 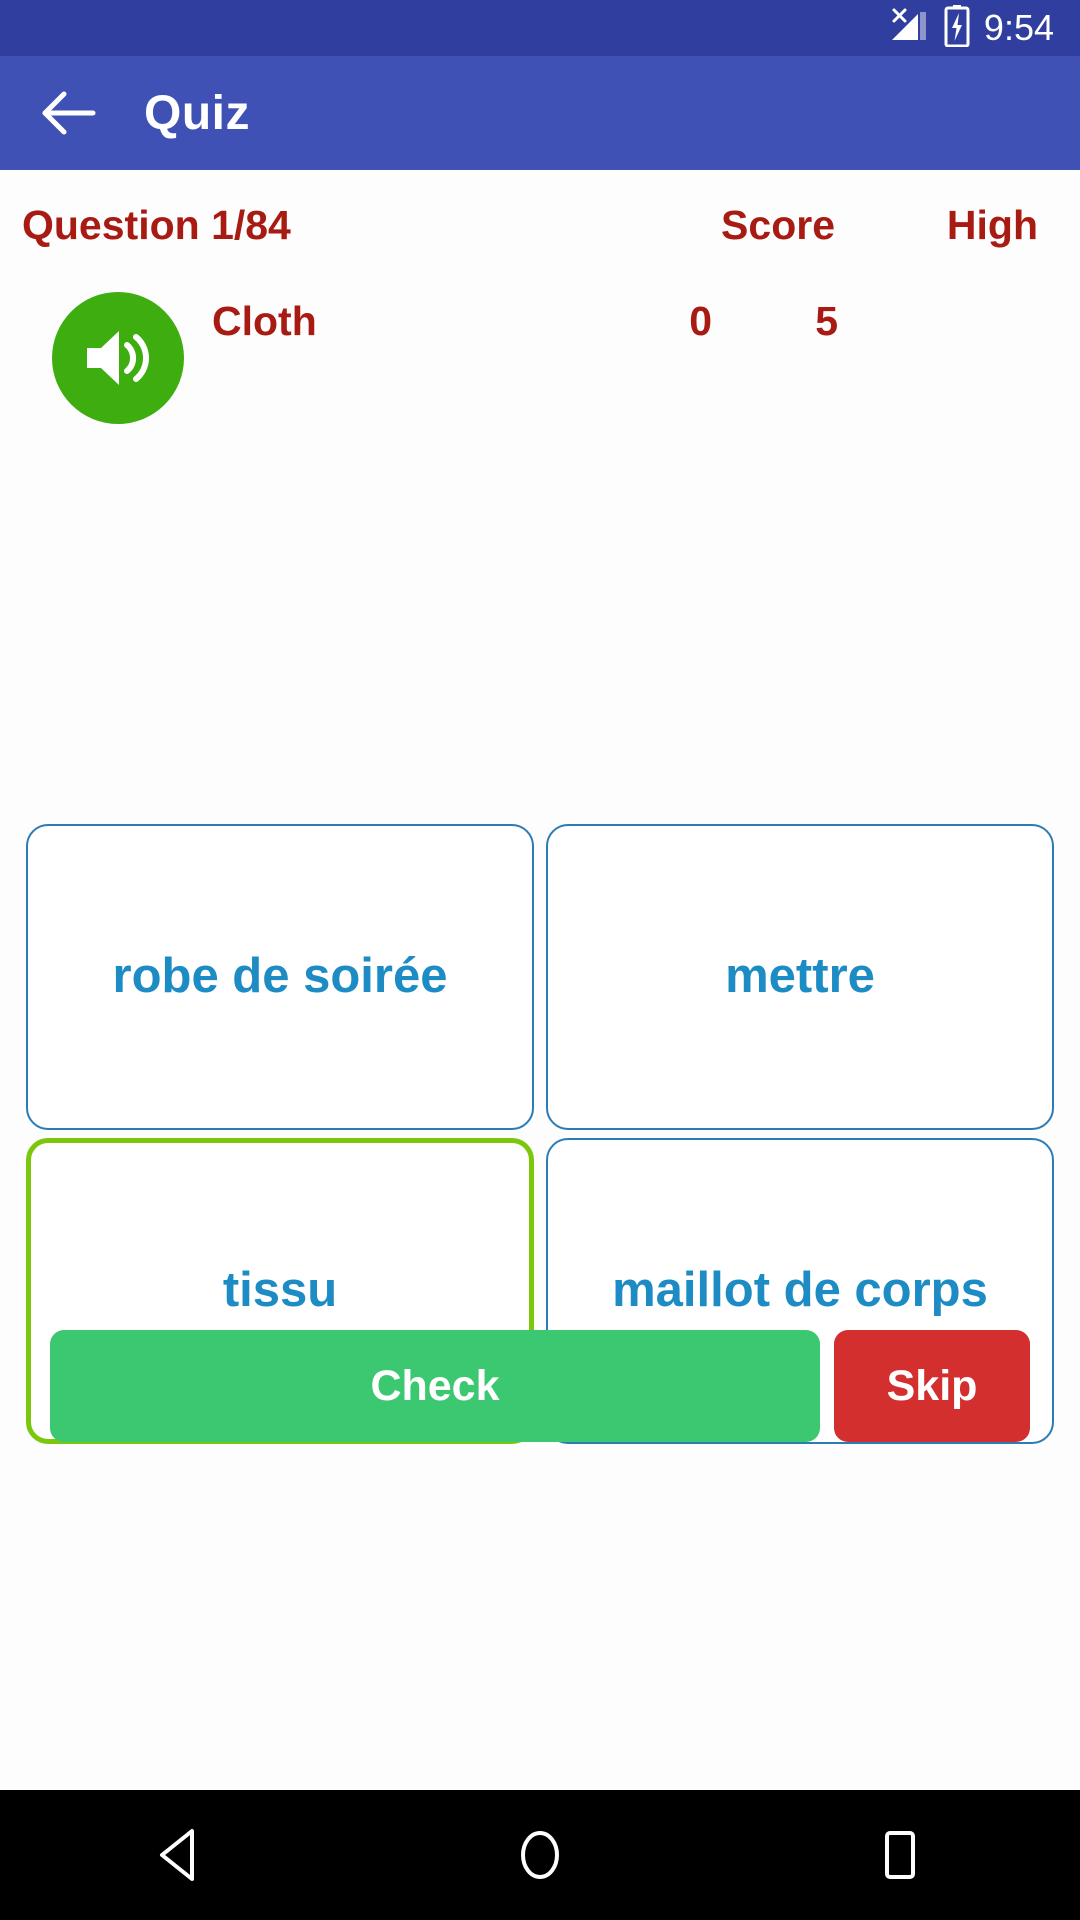 What do you see at coordinates (540, 237) in the screenshot?
I see `quiz-stats-row: Question 1/84 Score High` at bounding box center [540, 237].